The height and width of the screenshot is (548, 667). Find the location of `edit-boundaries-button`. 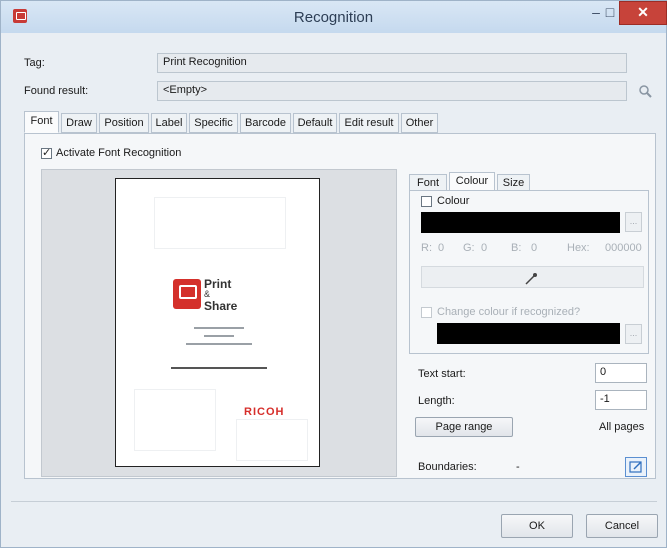

edit-boundaries-button is located at coordinates (636, 467).